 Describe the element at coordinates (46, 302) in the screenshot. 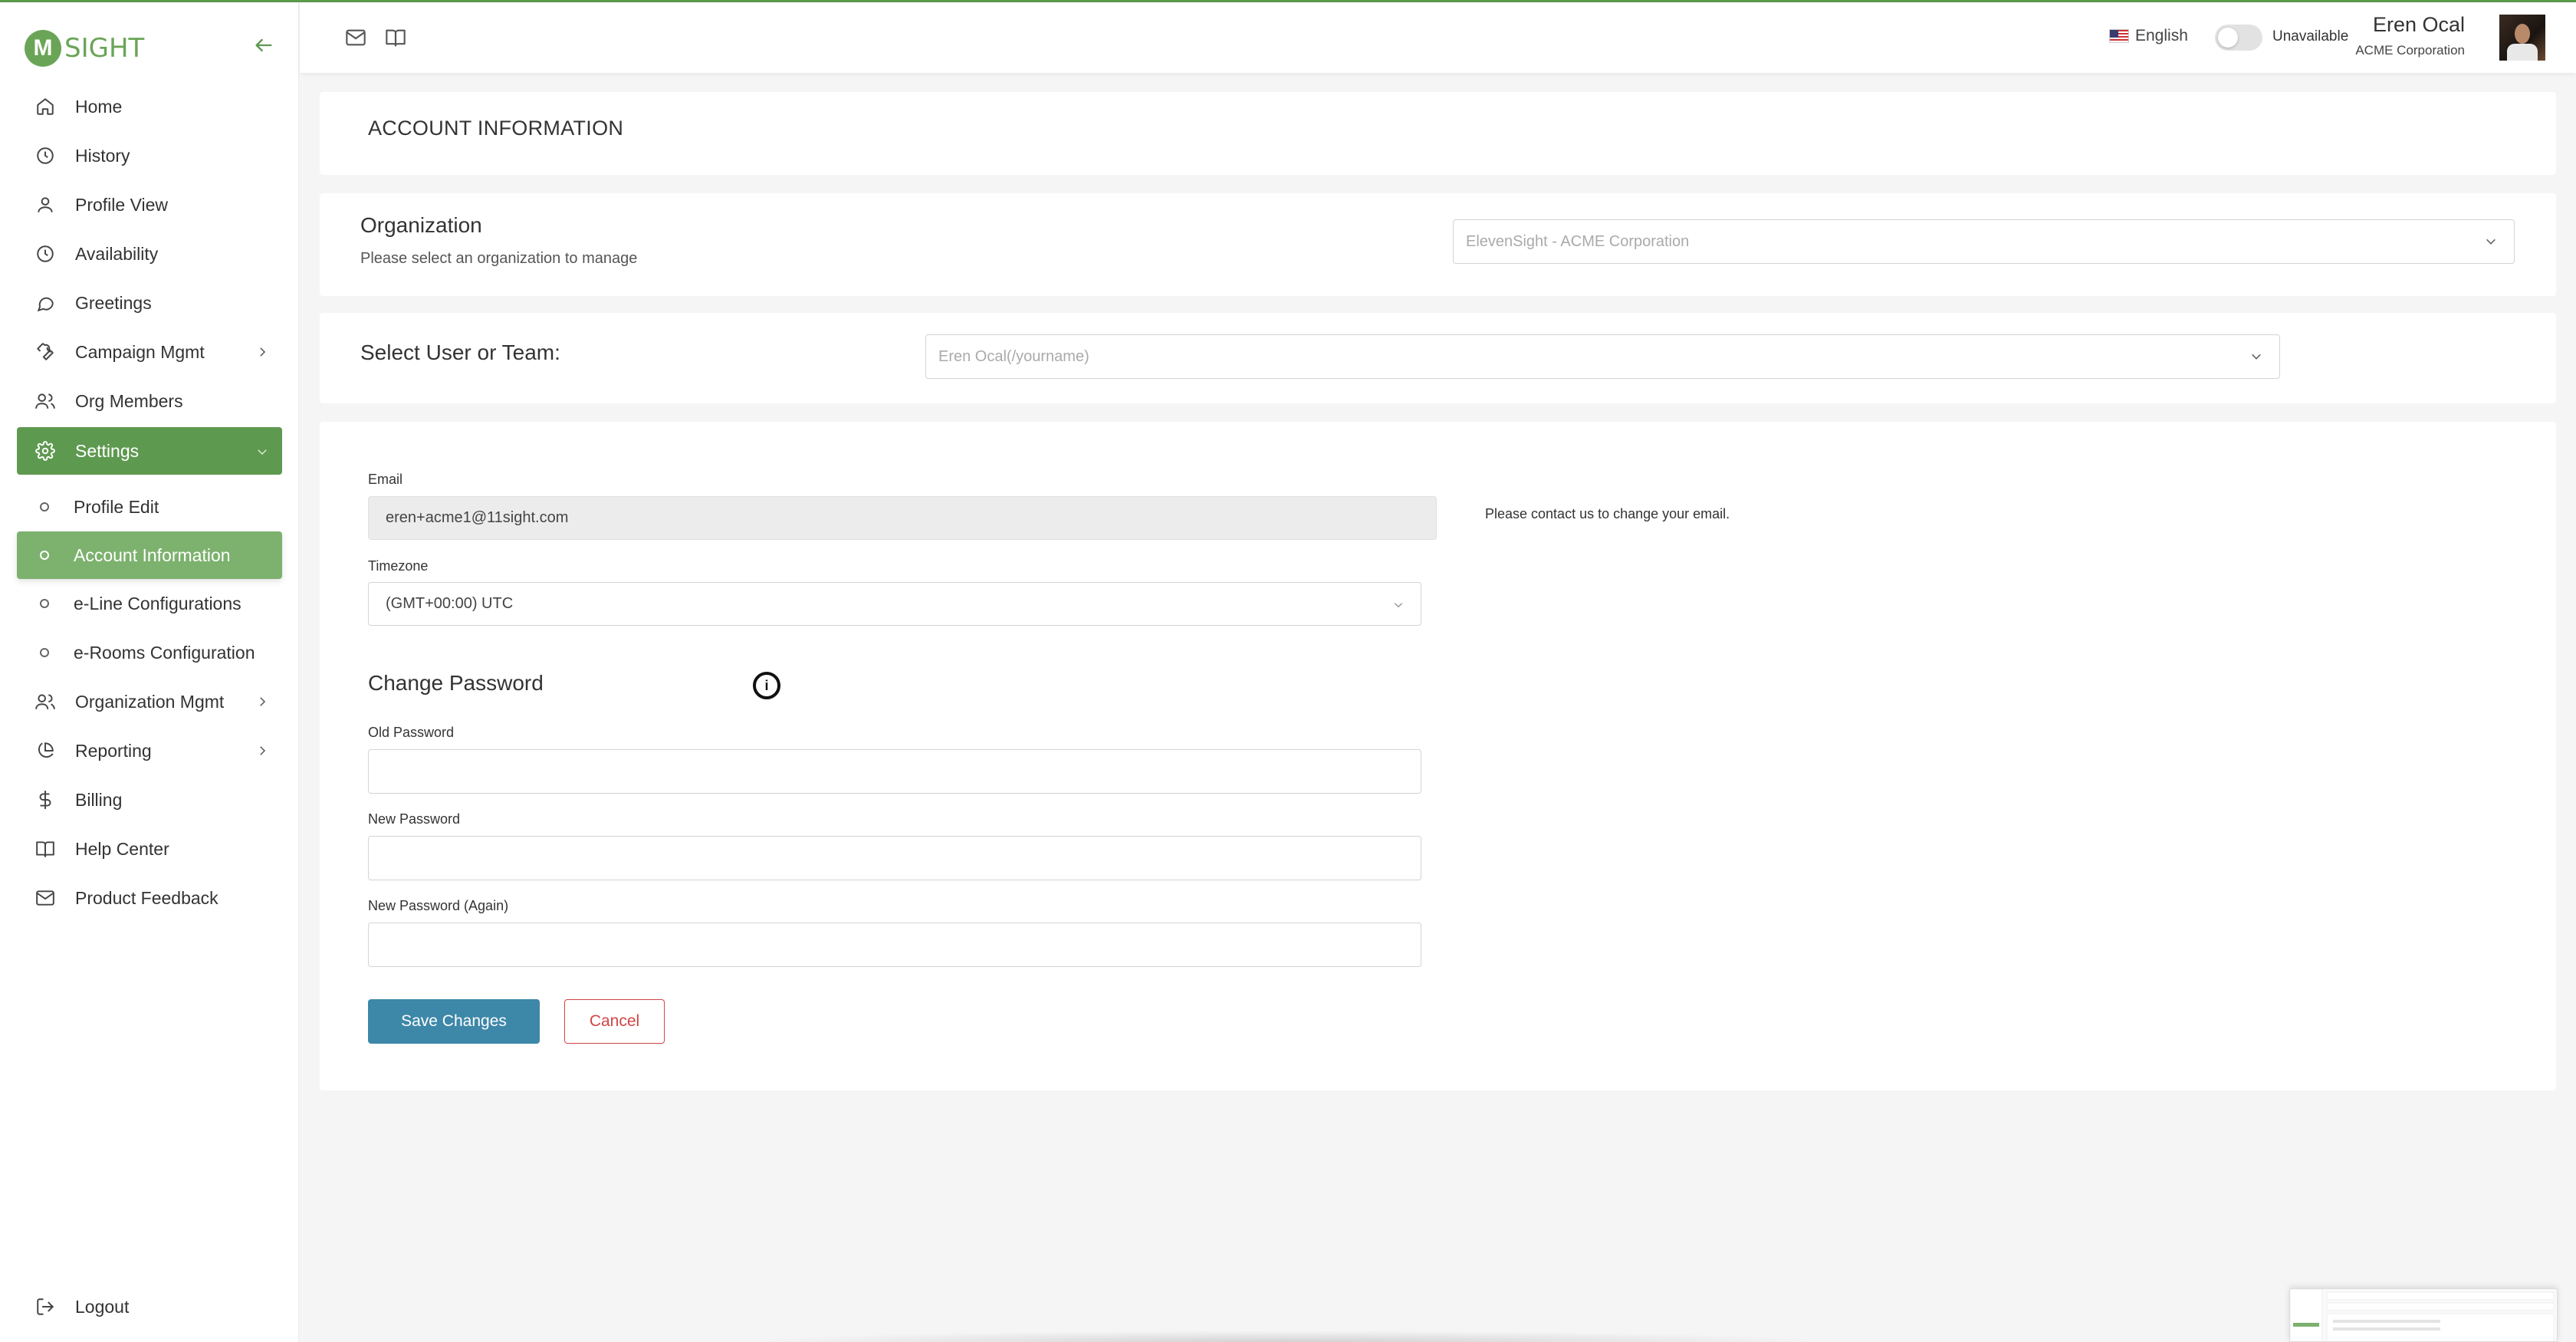

I see `chat-bubble-icon` at that location.